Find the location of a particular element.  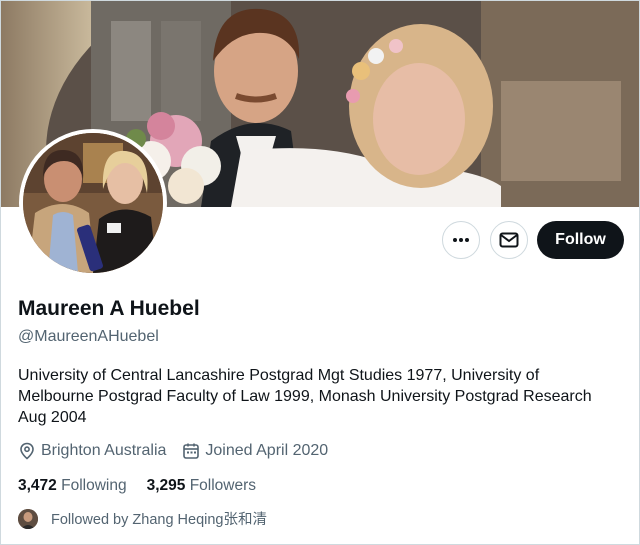

profile-name: Maureen A Huebel is located at coordinates (109, 308).